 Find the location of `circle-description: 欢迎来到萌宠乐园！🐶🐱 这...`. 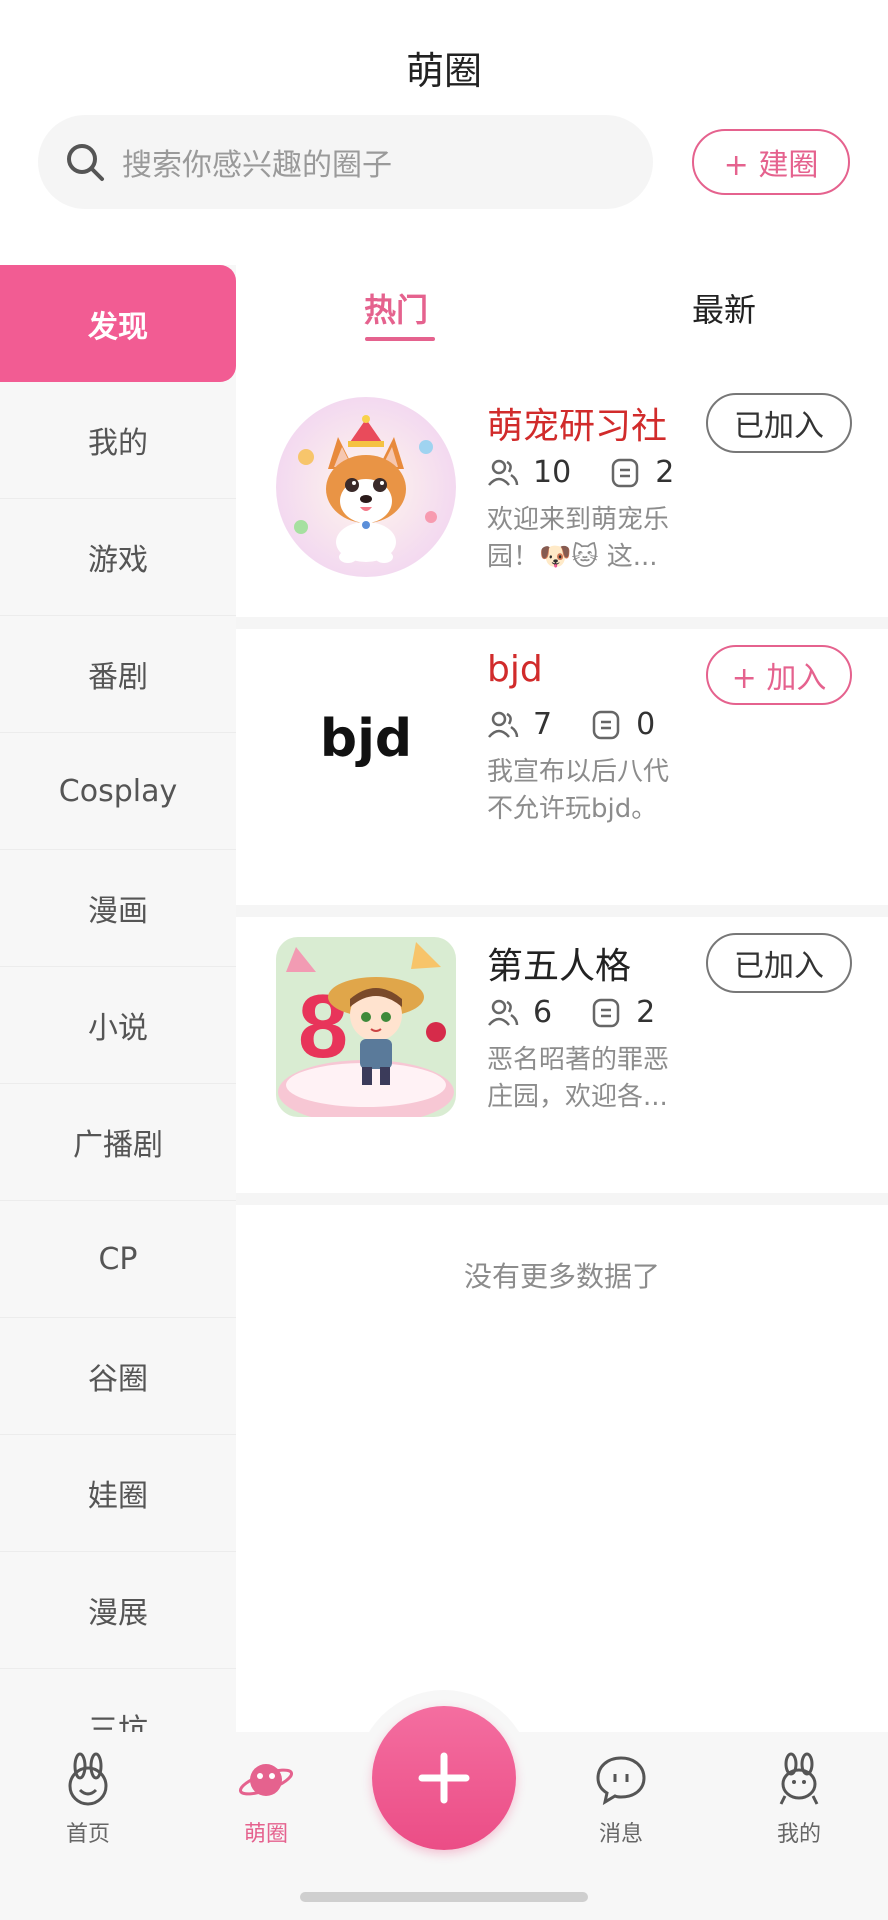

circle-description: 欢迎来到萌宠乐园！🐶🐱 这... is located at coordinates (578, 538).